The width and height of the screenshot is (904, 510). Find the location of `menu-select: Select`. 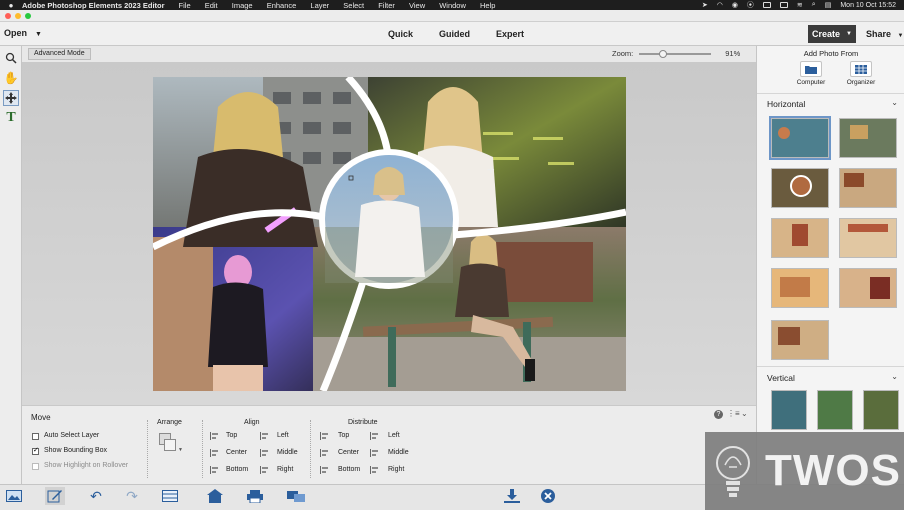

menu-select: Select is located at coordinates (353, 5).